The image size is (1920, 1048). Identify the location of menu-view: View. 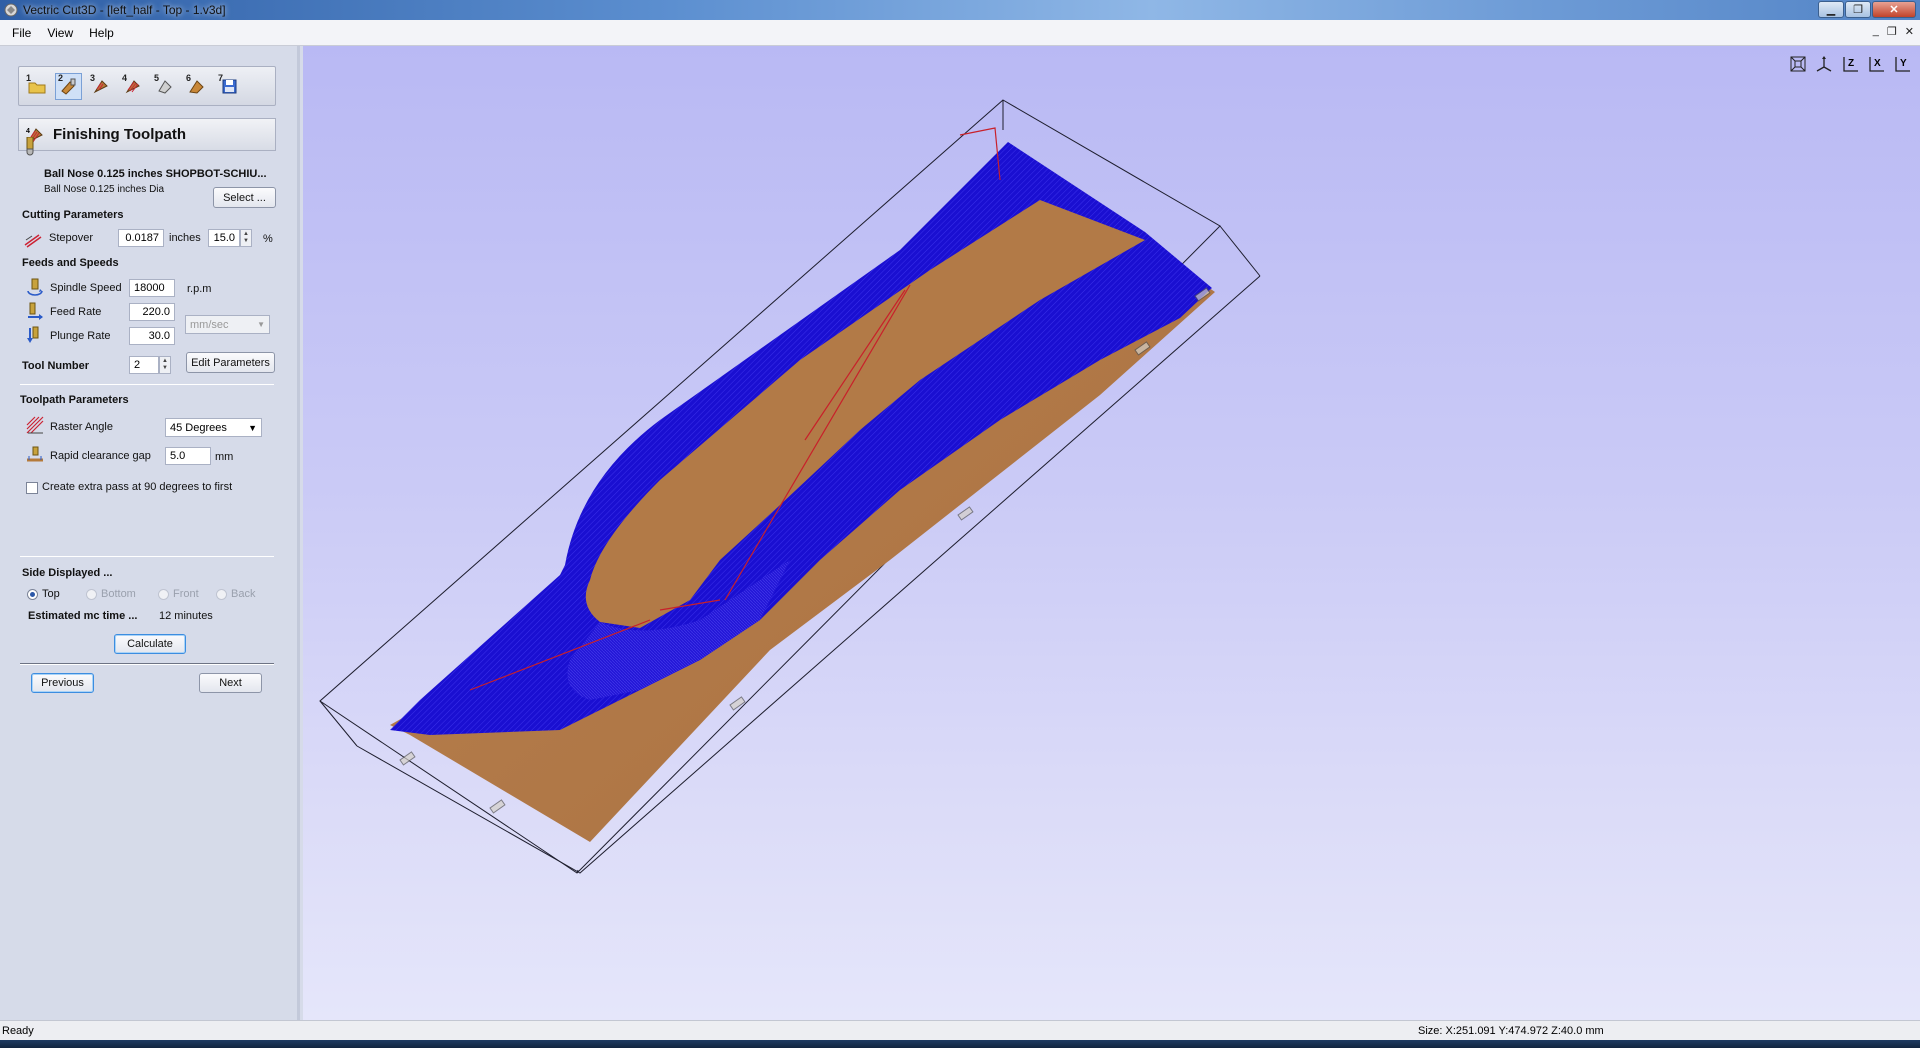
(60, 33).